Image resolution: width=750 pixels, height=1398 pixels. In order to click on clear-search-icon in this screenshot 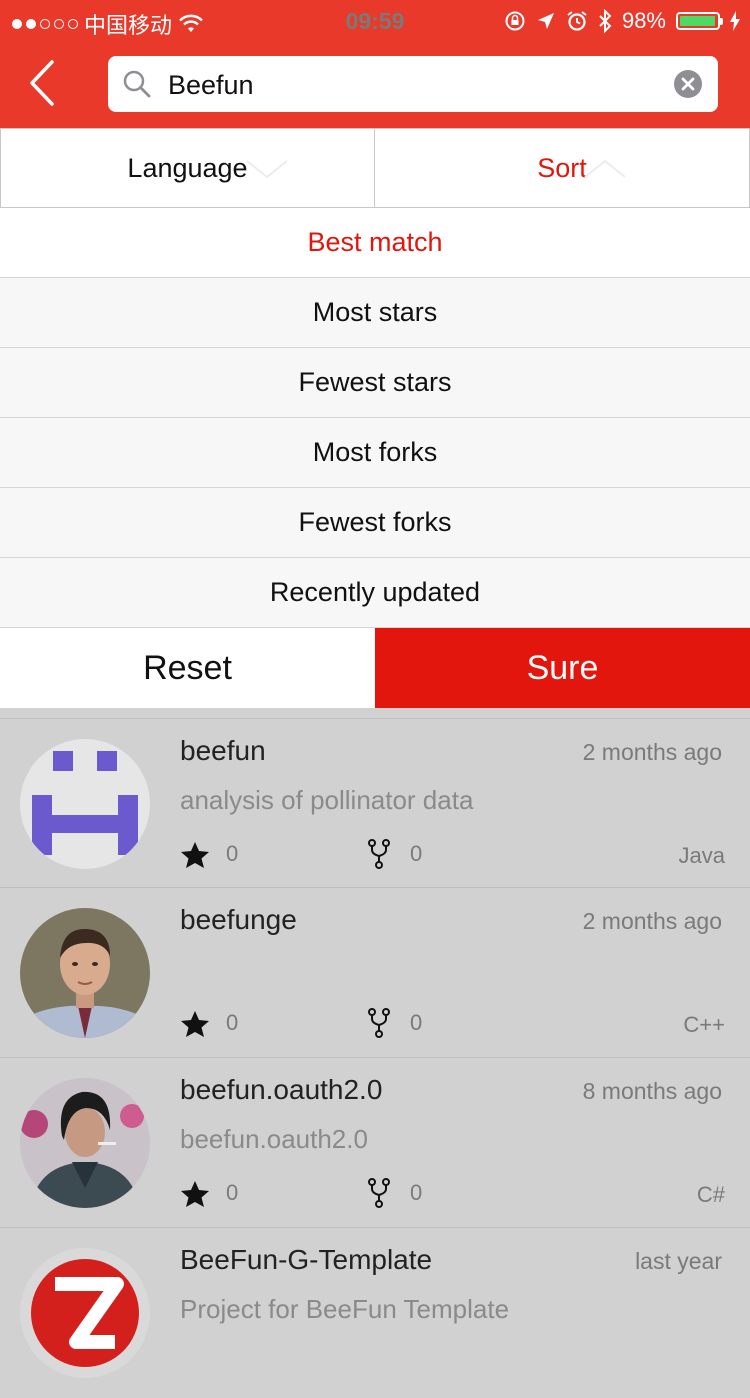, I will do `click(688, 84)`.